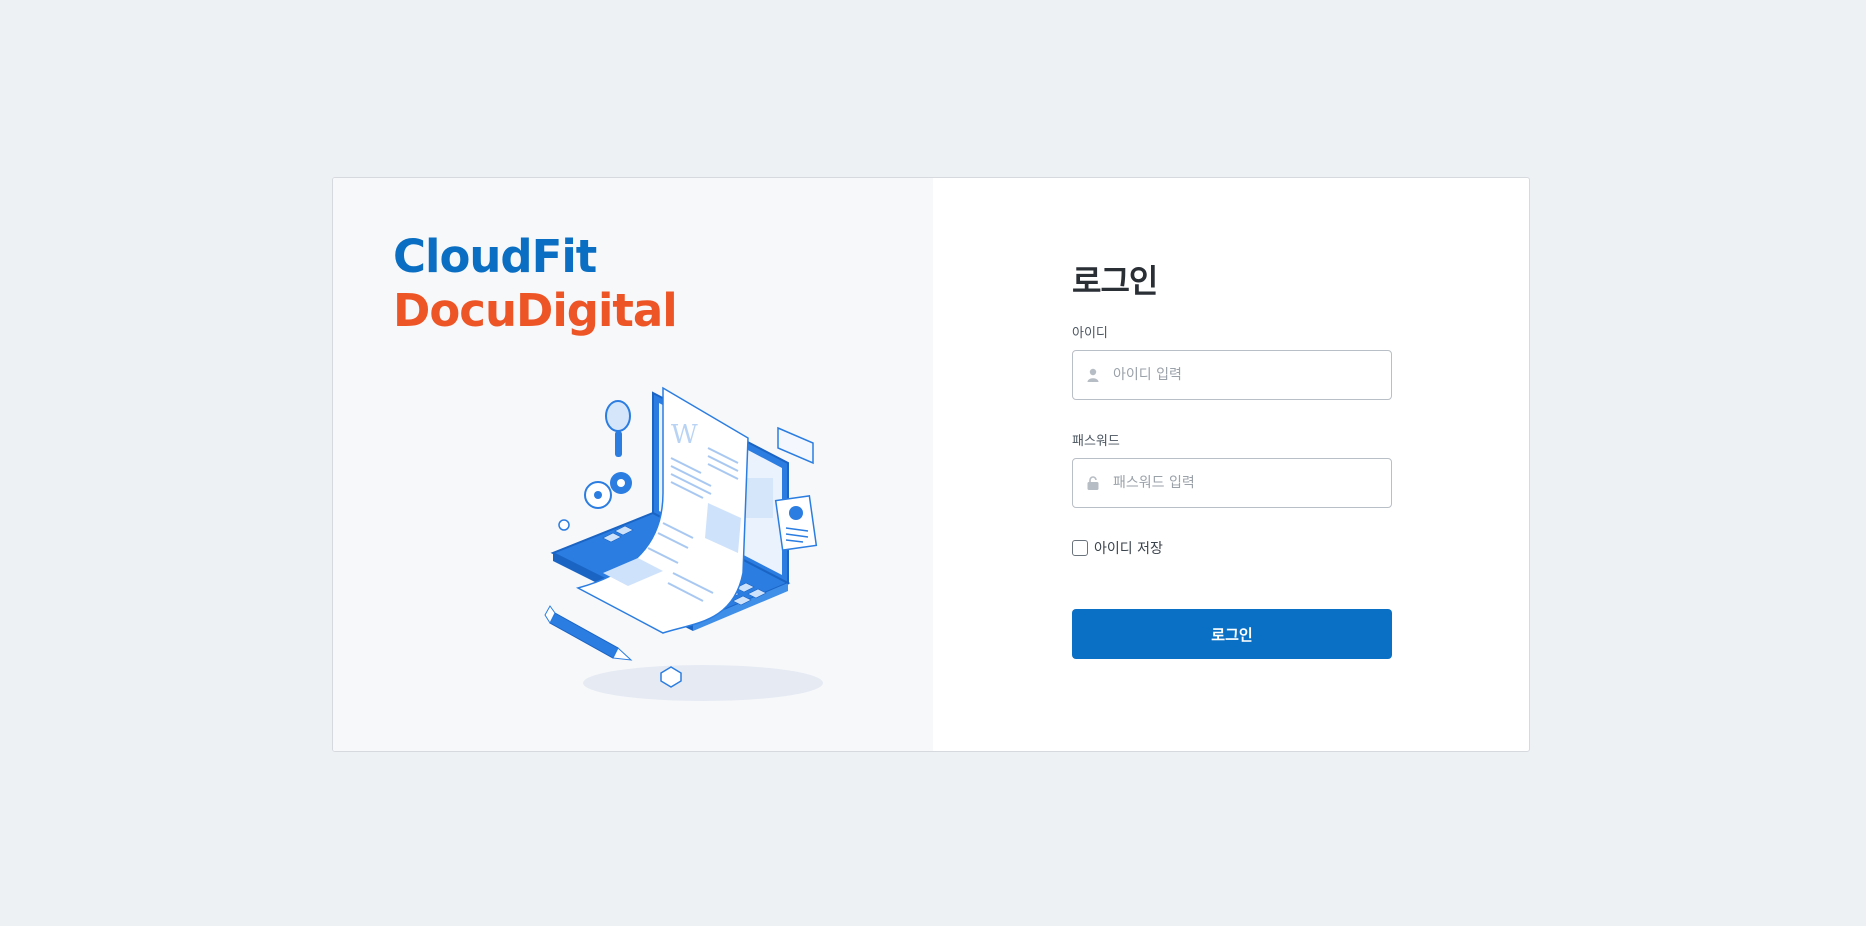  What do you see at coordinates (1096, 441) in the screenshot?
I see `password-label: 패스워드` at bounding box center [1096, 441].